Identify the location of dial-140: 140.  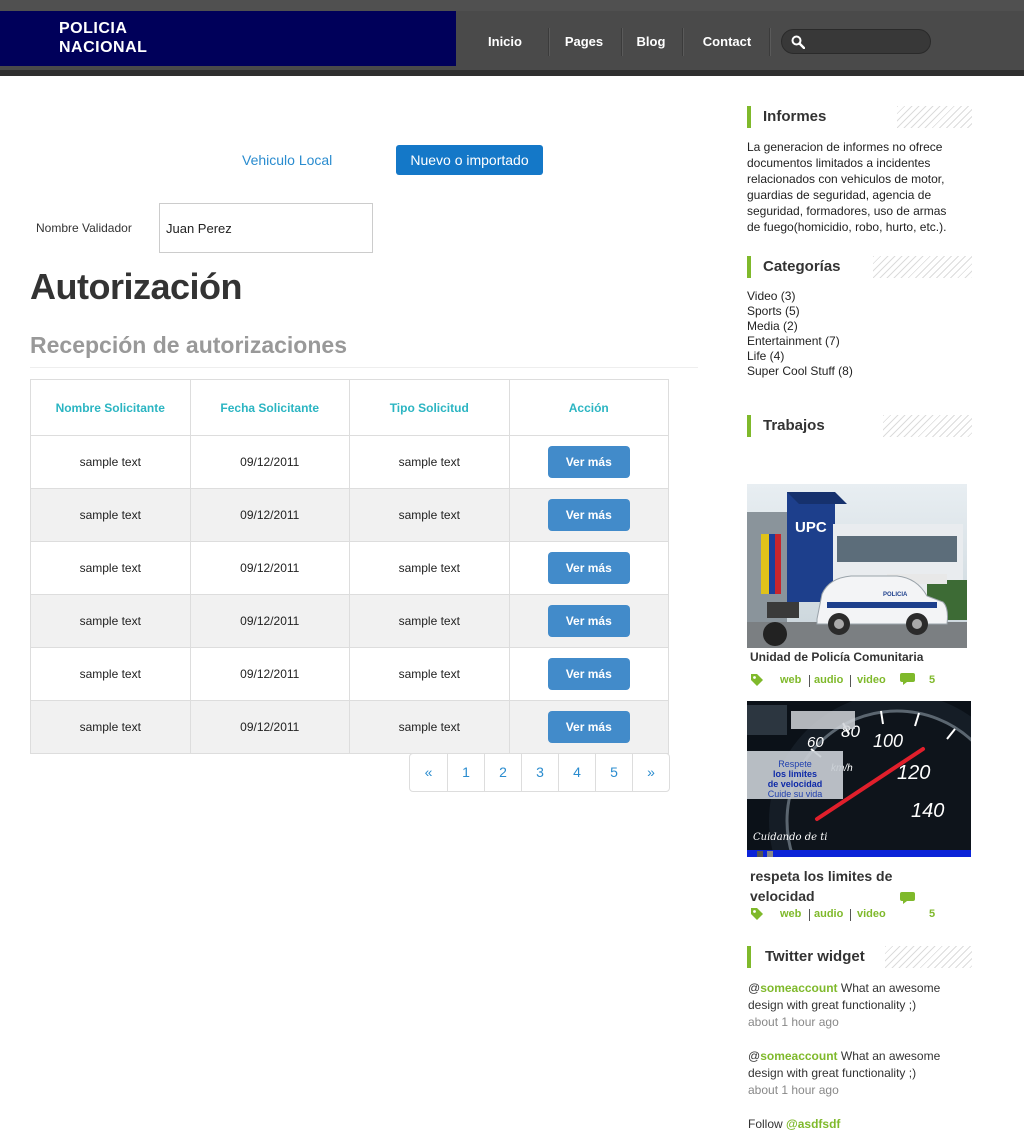
(927, 811).